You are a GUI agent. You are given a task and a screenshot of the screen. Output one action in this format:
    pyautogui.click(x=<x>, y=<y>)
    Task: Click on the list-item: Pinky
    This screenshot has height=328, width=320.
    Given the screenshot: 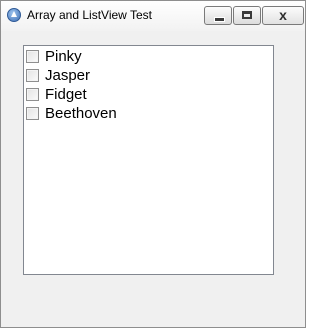 What is the action you would take?
    pyautogui.click(x=54, y=56)
    